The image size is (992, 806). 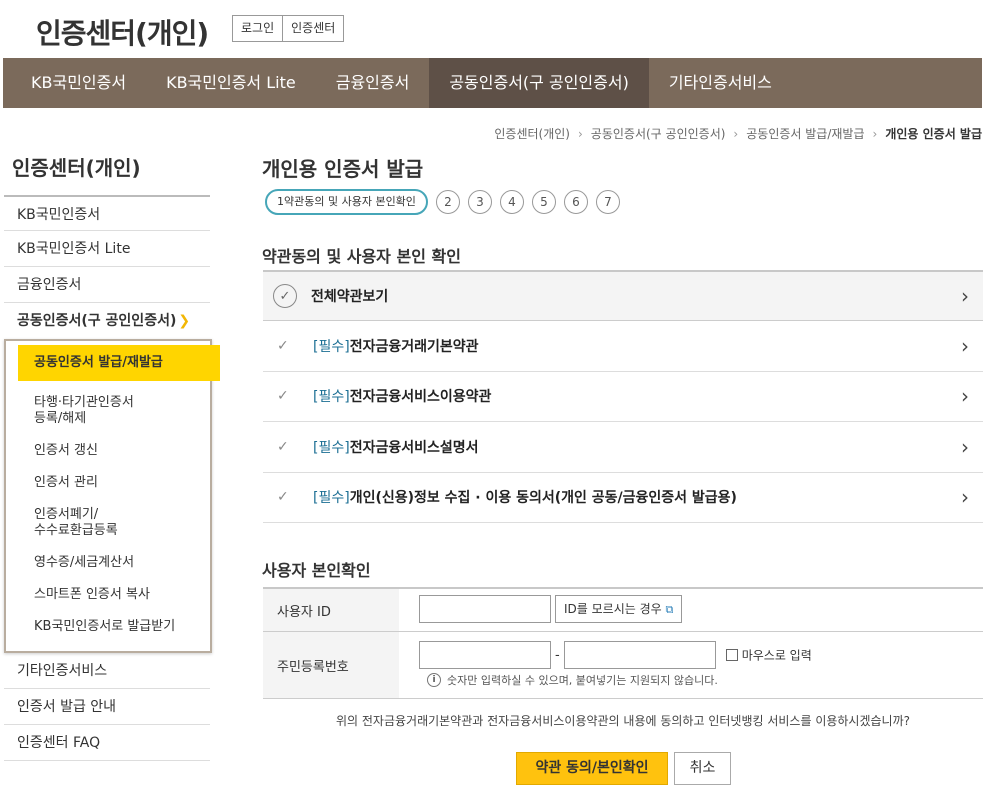 What do you see at coordinates (184, 321) in the screenshot?
I see `chevron-down-icon: ❯` at bounding box center [184, 321].